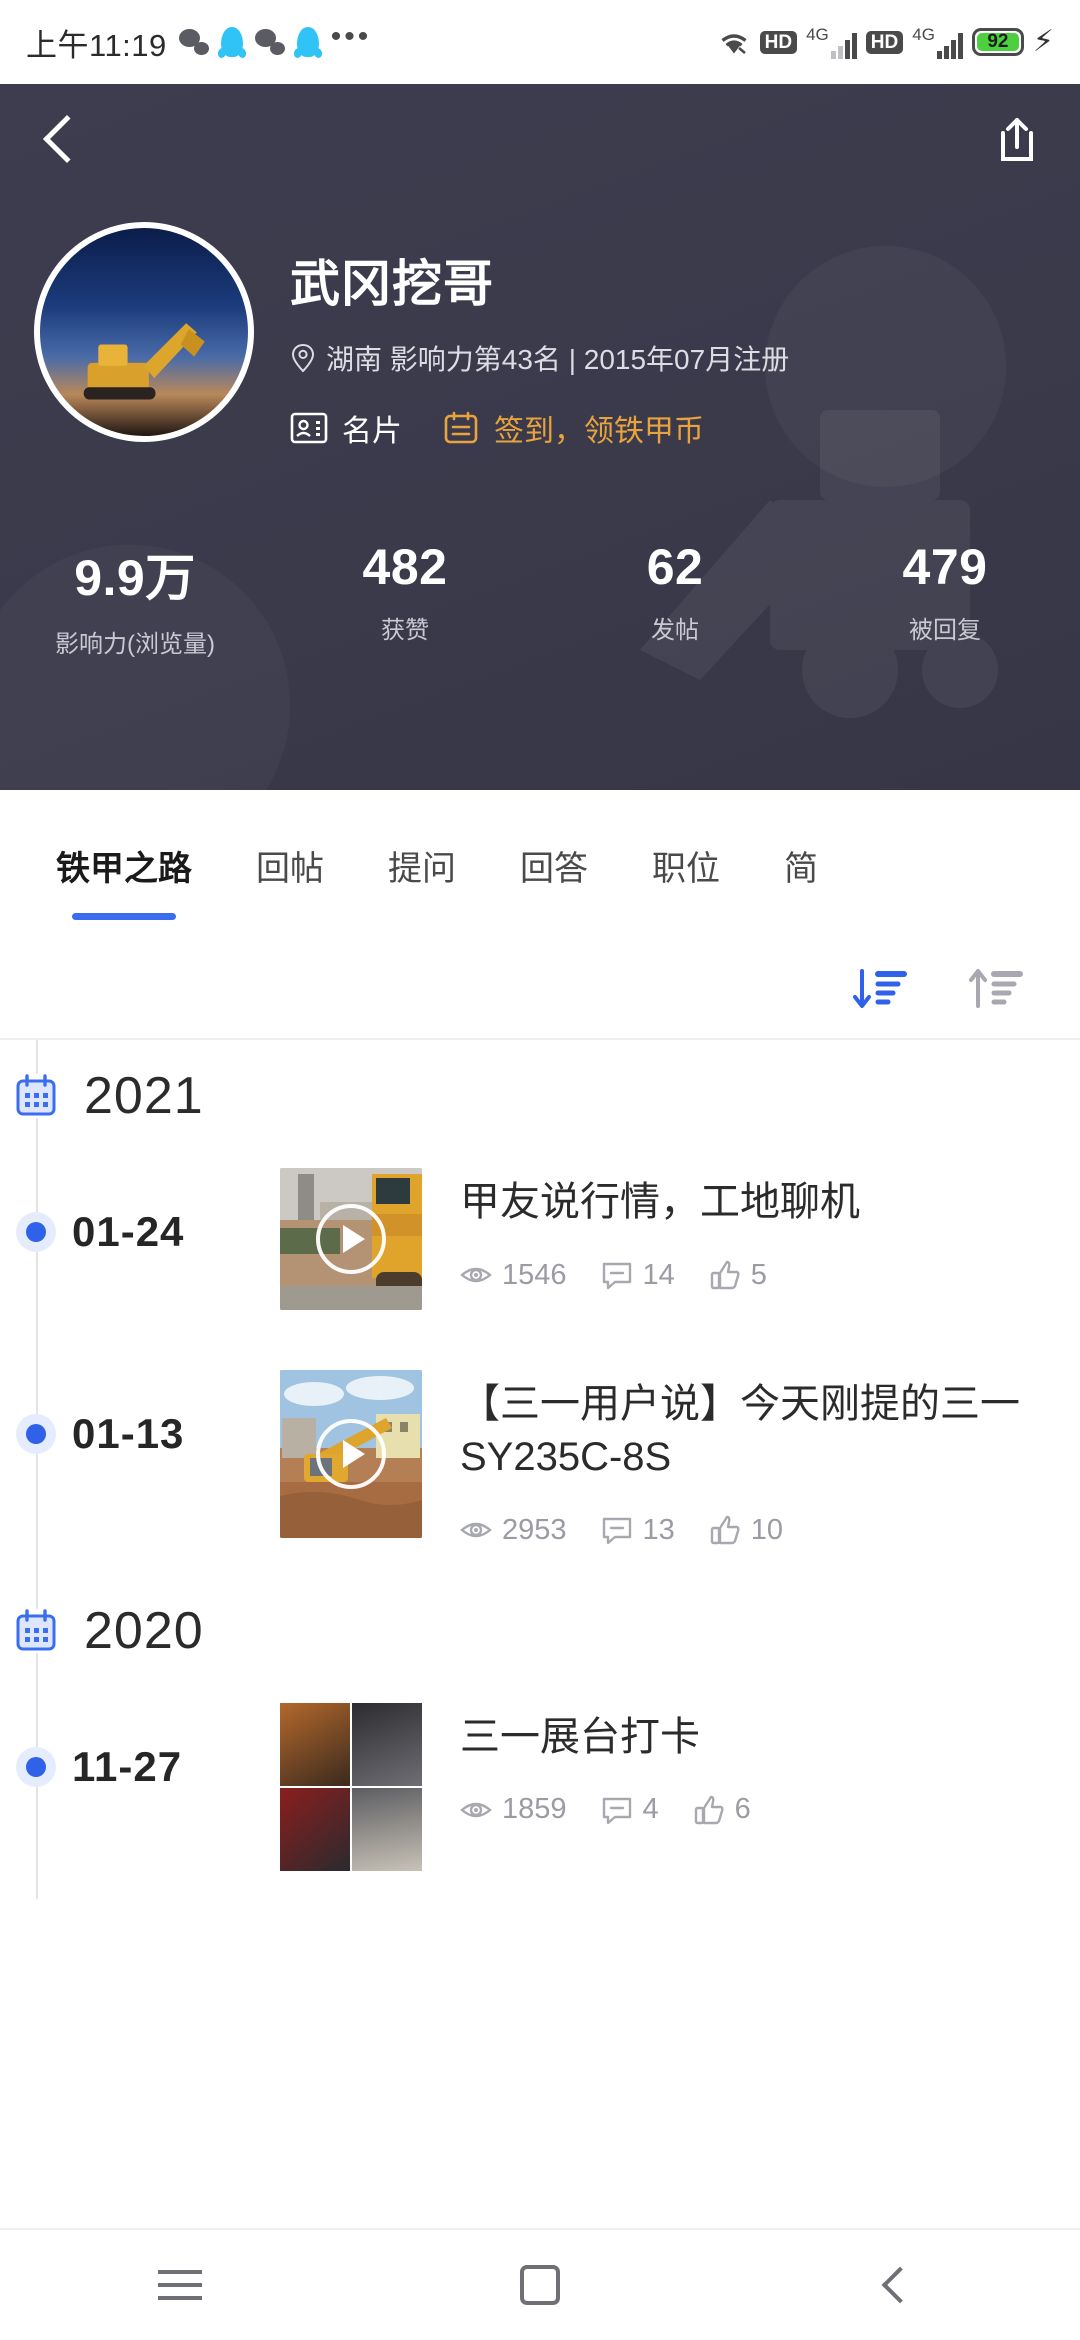  What do you see at coordinates (778, 42) in the screenshot?
I see `hd-badge-sim1: HD` at bounding box center [778, 42].